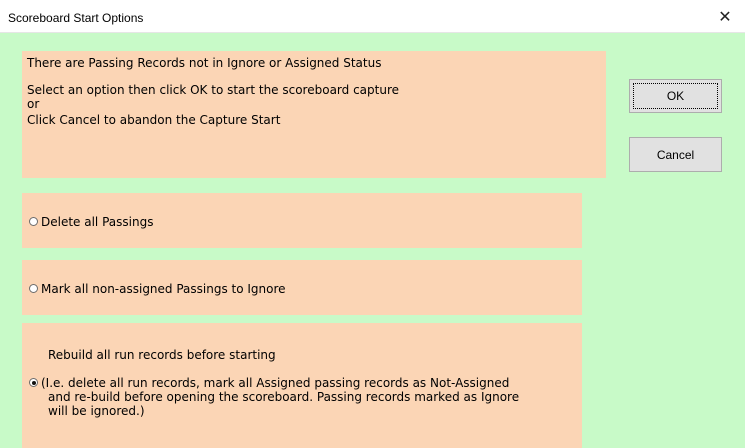  What do you see at coordinates (302, 287) in the screenshot?
I see `option-panel-mark-ignore: Mark all non-assigned Passings to Ignore` at bounding box center [302, 287].